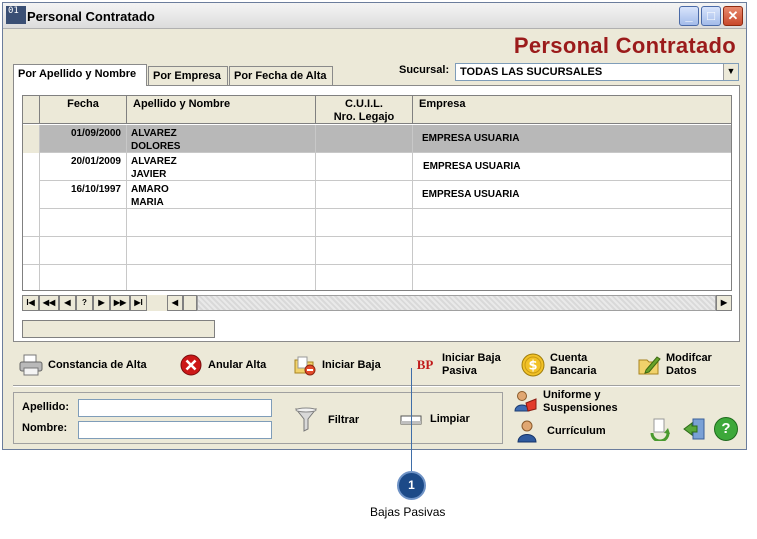 The image size is (757, 539). What do you see at coordinates (150, 189) in the screenshot?
I see `cell-apellido: AMARO` at bounding box center [150, 189].